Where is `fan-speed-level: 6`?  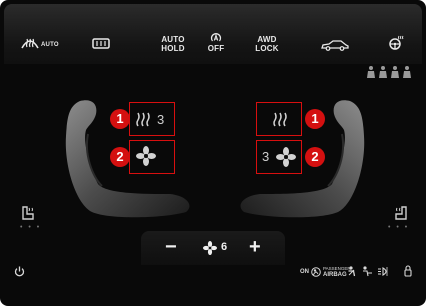
fan-speed-level: 6 is located at coordinates (224, 247).